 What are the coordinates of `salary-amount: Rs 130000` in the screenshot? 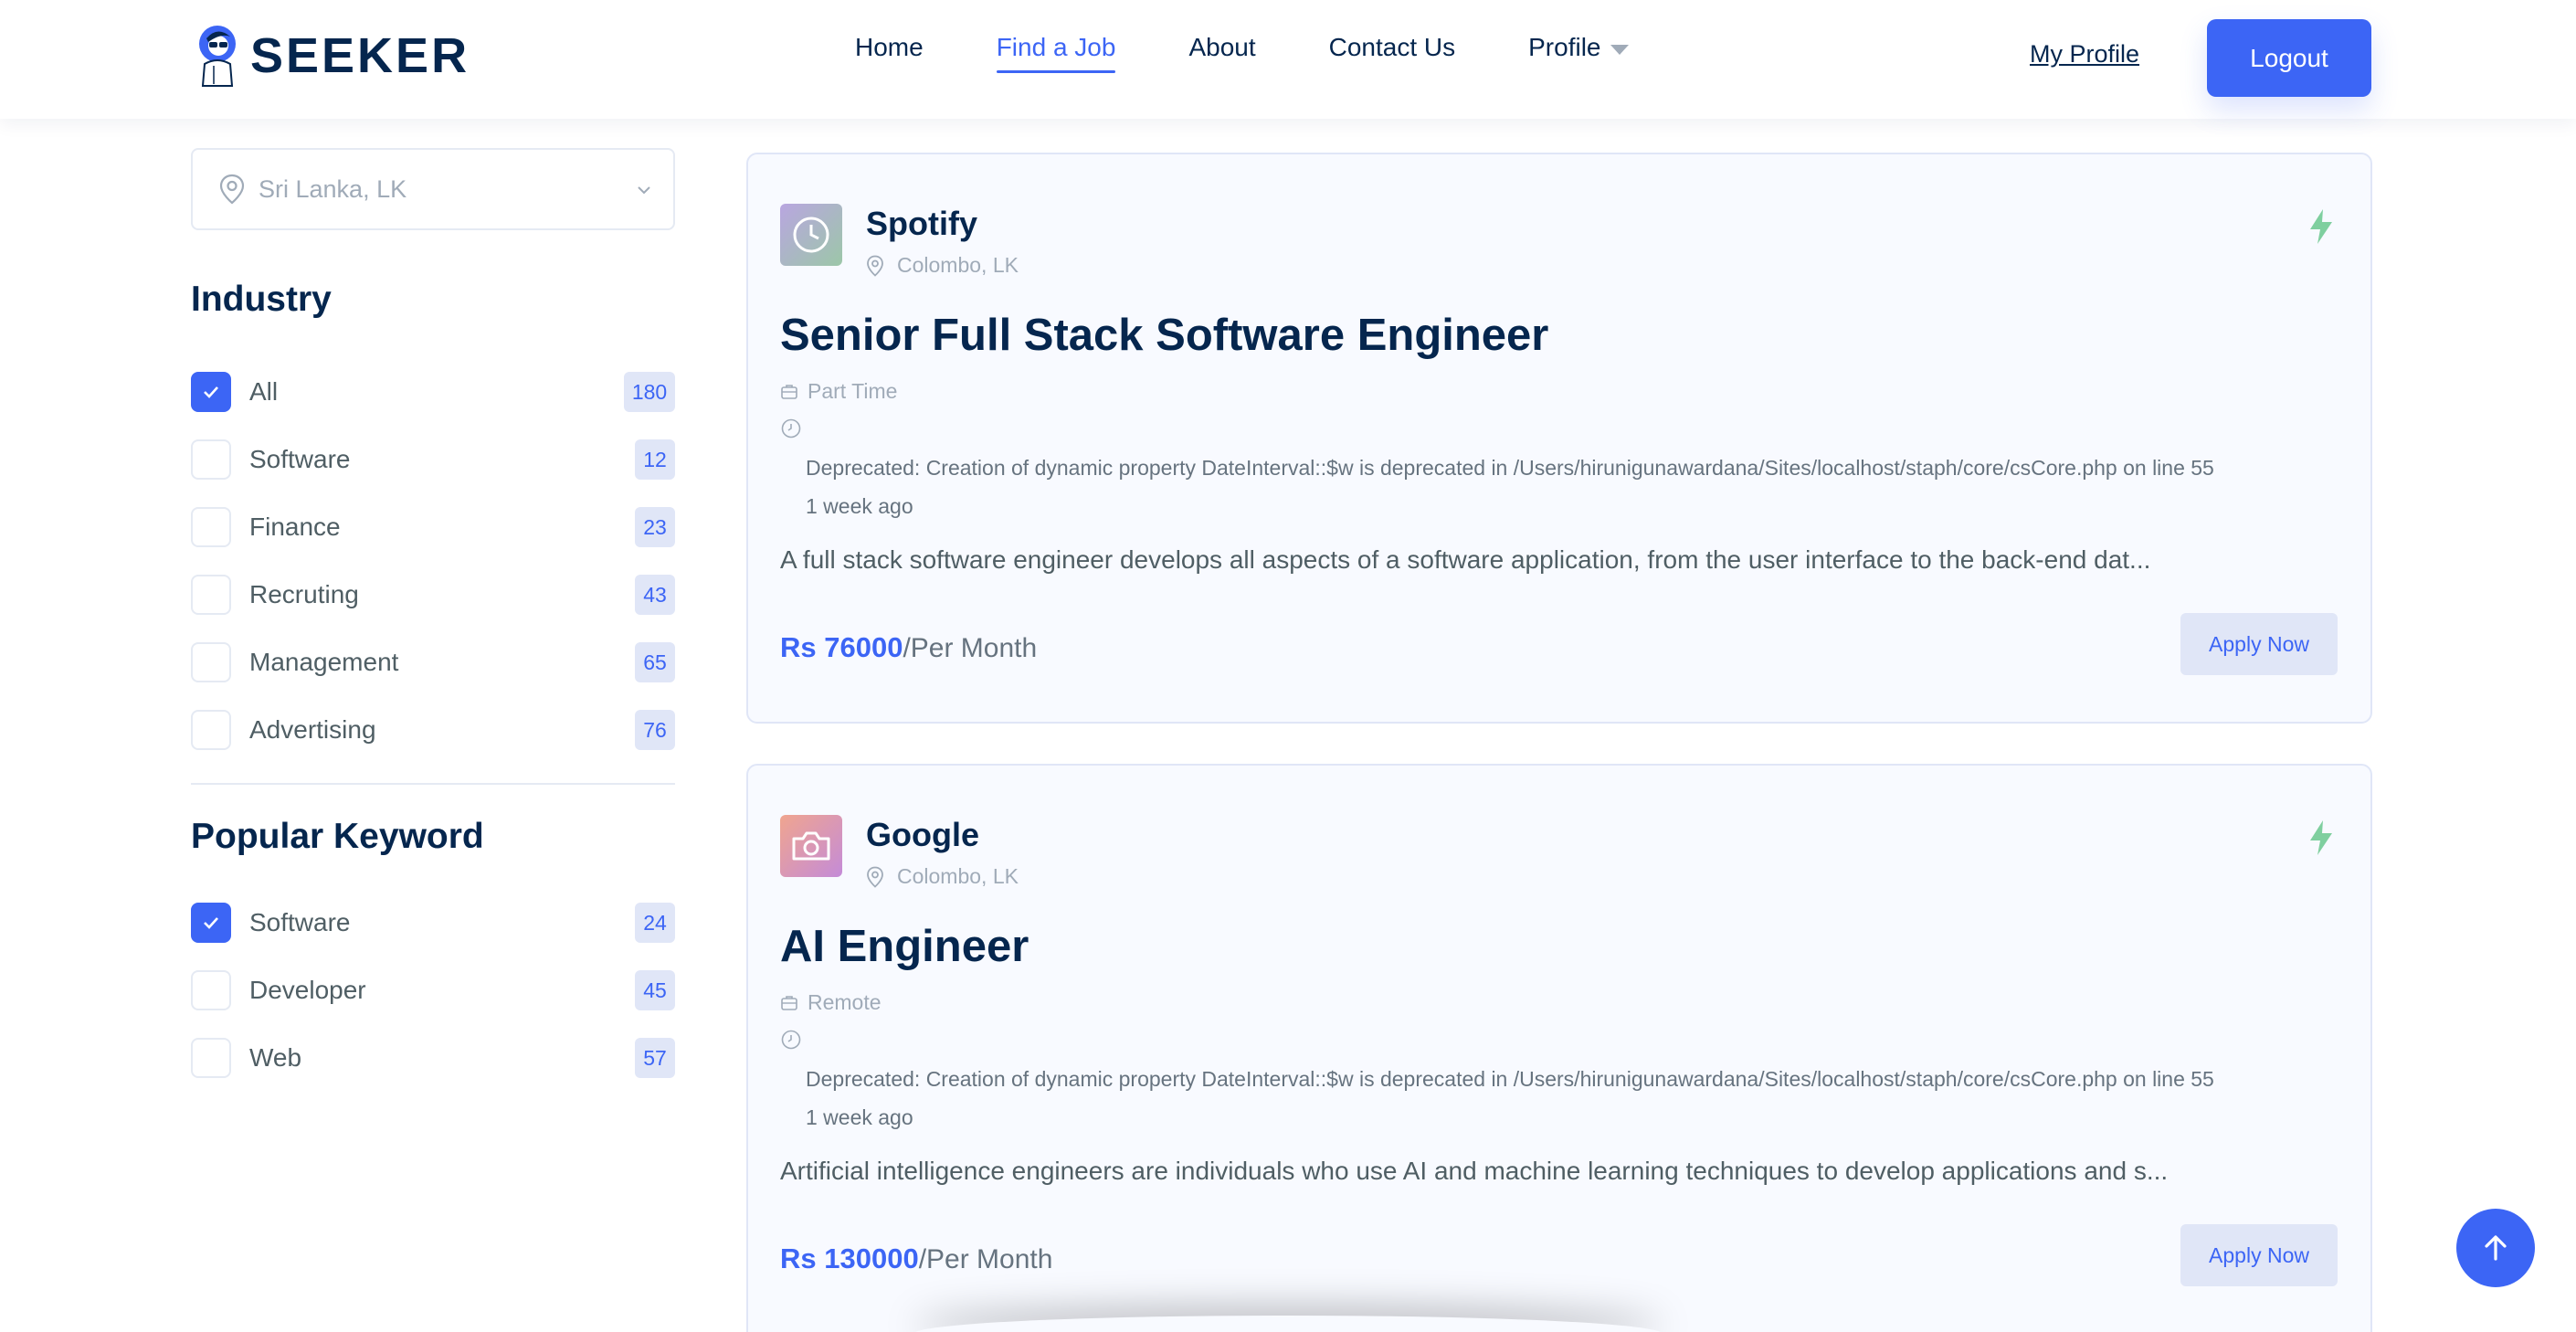 It's located at (850, 1258).